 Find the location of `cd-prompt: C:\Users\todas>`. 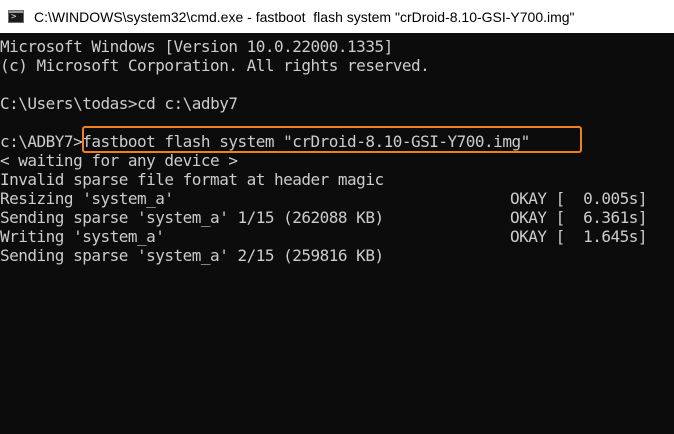

cd-prompt: C:\Users\todas> is located at coordinates (69, 103).